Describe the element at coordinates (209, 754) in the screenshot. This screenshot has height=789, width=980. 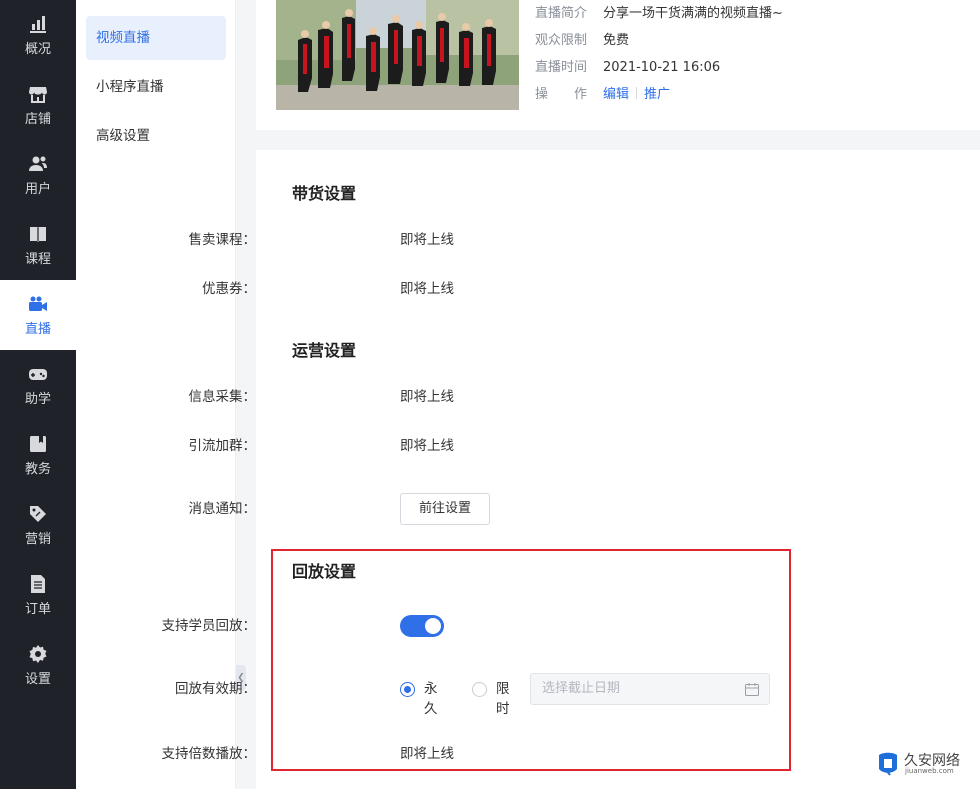
I see `speed-play-label: 支持倍数播放：` at that location.